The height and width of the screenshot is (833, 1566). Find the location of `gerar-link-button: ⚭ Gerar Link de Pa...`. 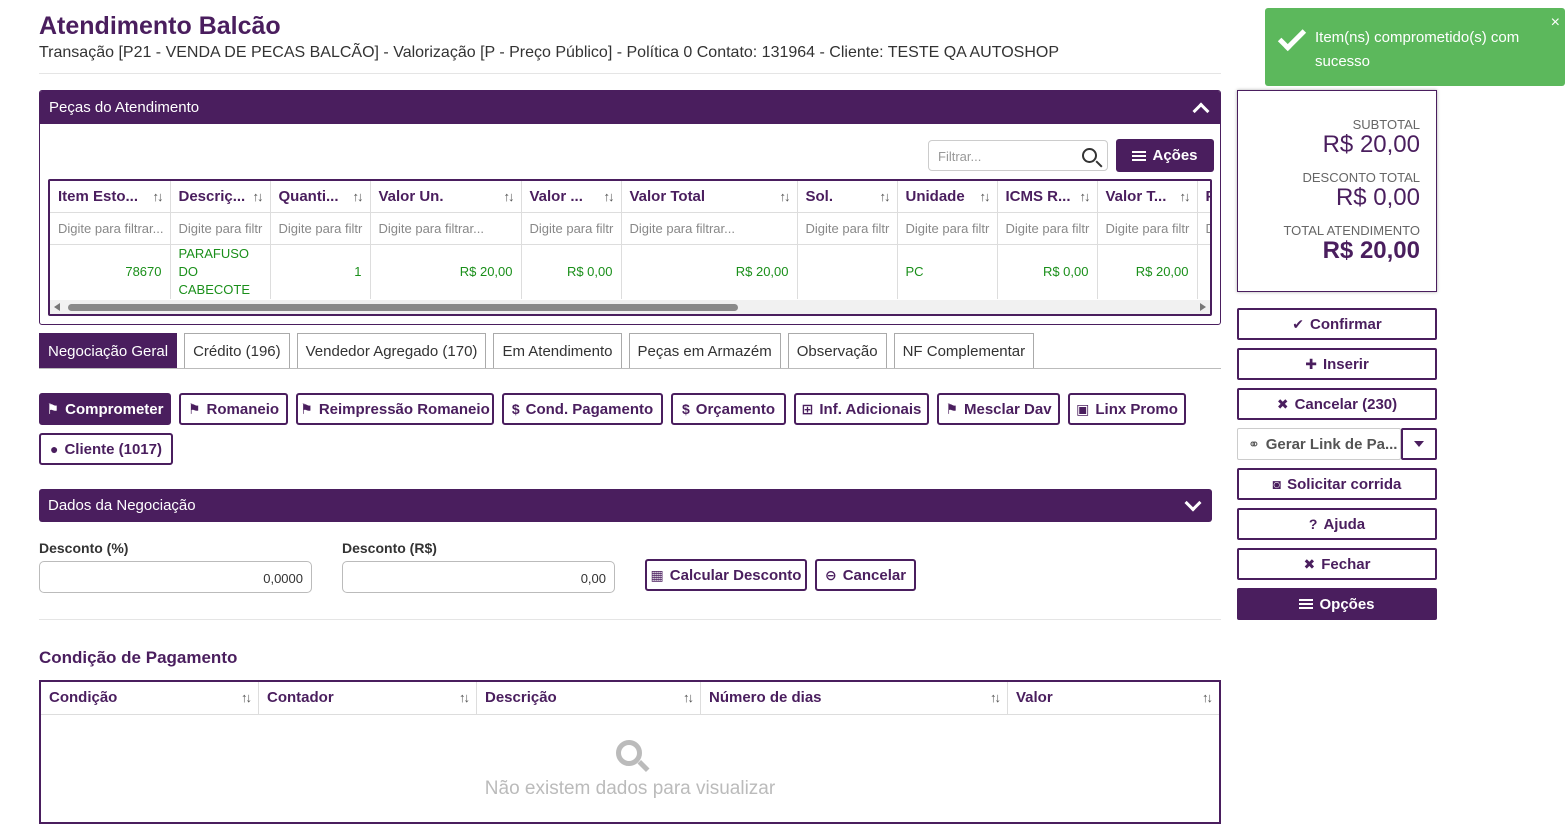

gerar-link-button: ⚭ Gerar Link de Pa... is located at coordinates (1319, 444).